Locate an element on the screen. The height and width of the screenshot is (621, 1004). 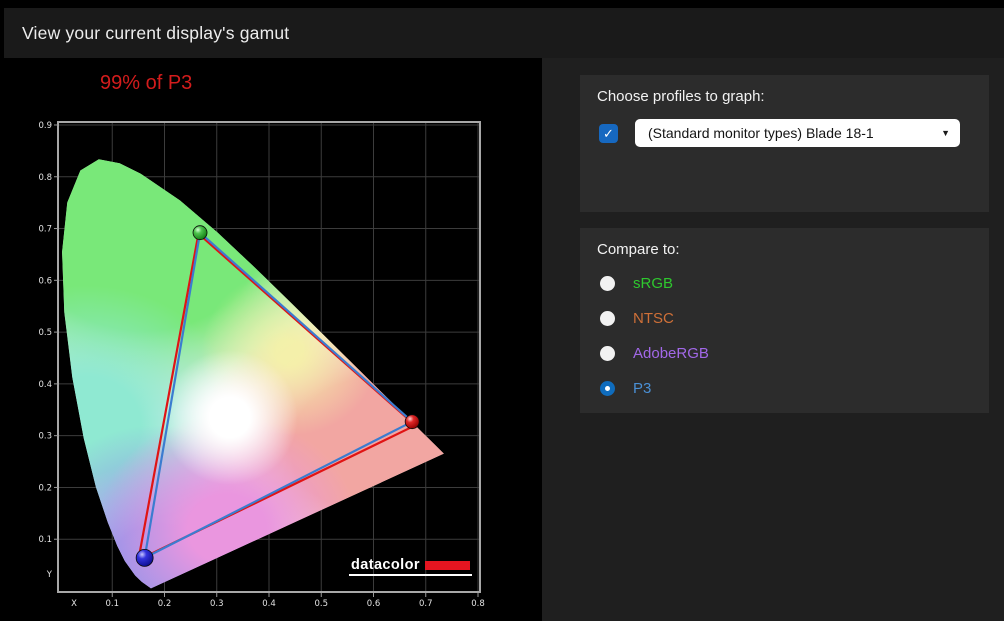
profiles-heading: Choose profiles to graph: is located at coordinates (681, 96).